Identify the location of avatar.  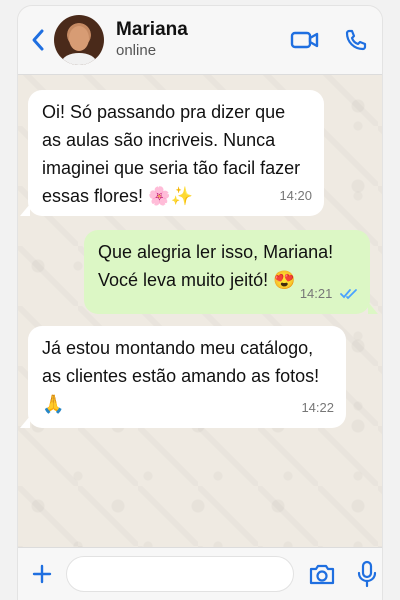
(79, 40).